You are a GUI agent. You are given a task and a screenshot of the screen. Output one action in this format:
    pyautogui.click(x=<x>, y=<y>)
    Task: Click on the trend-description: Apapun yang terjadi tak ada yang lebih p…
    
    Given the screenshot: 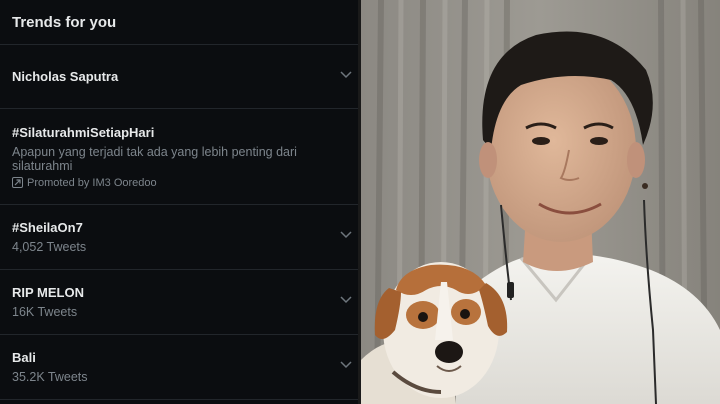 What is the action you would take?
    pyautogui.click(x=154, y=158)
    